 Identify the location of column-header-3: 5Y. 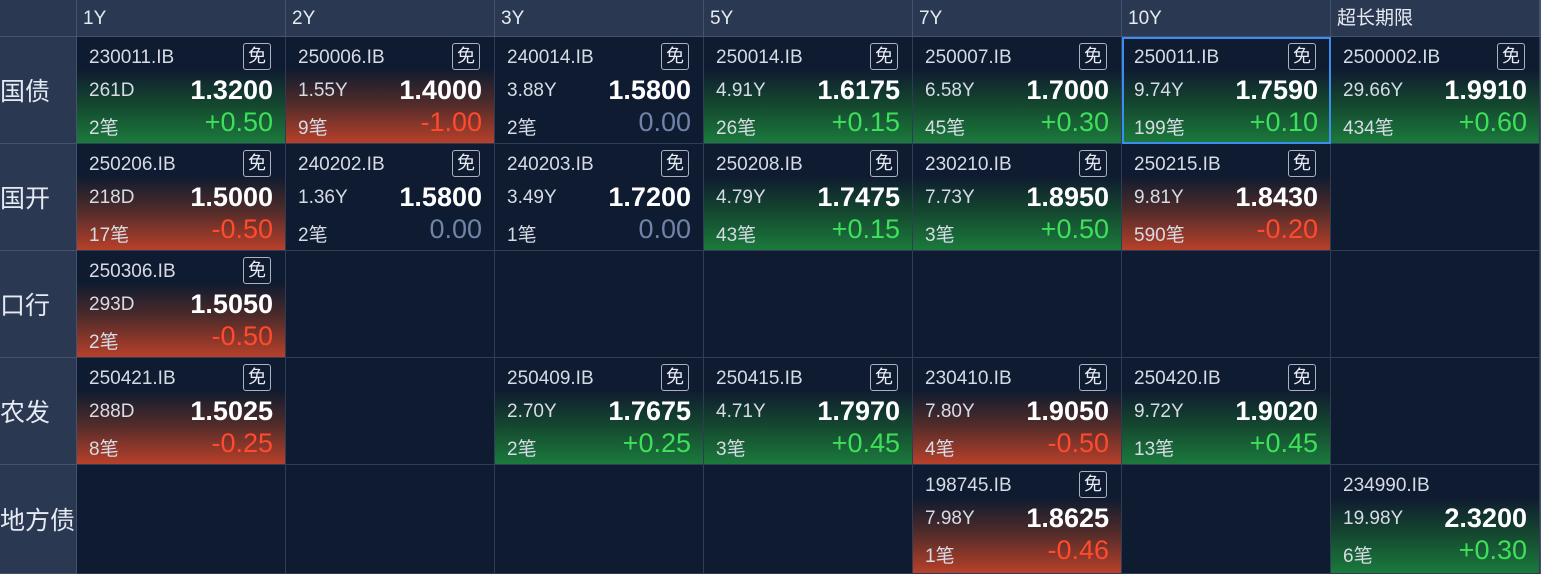
(808, 18).